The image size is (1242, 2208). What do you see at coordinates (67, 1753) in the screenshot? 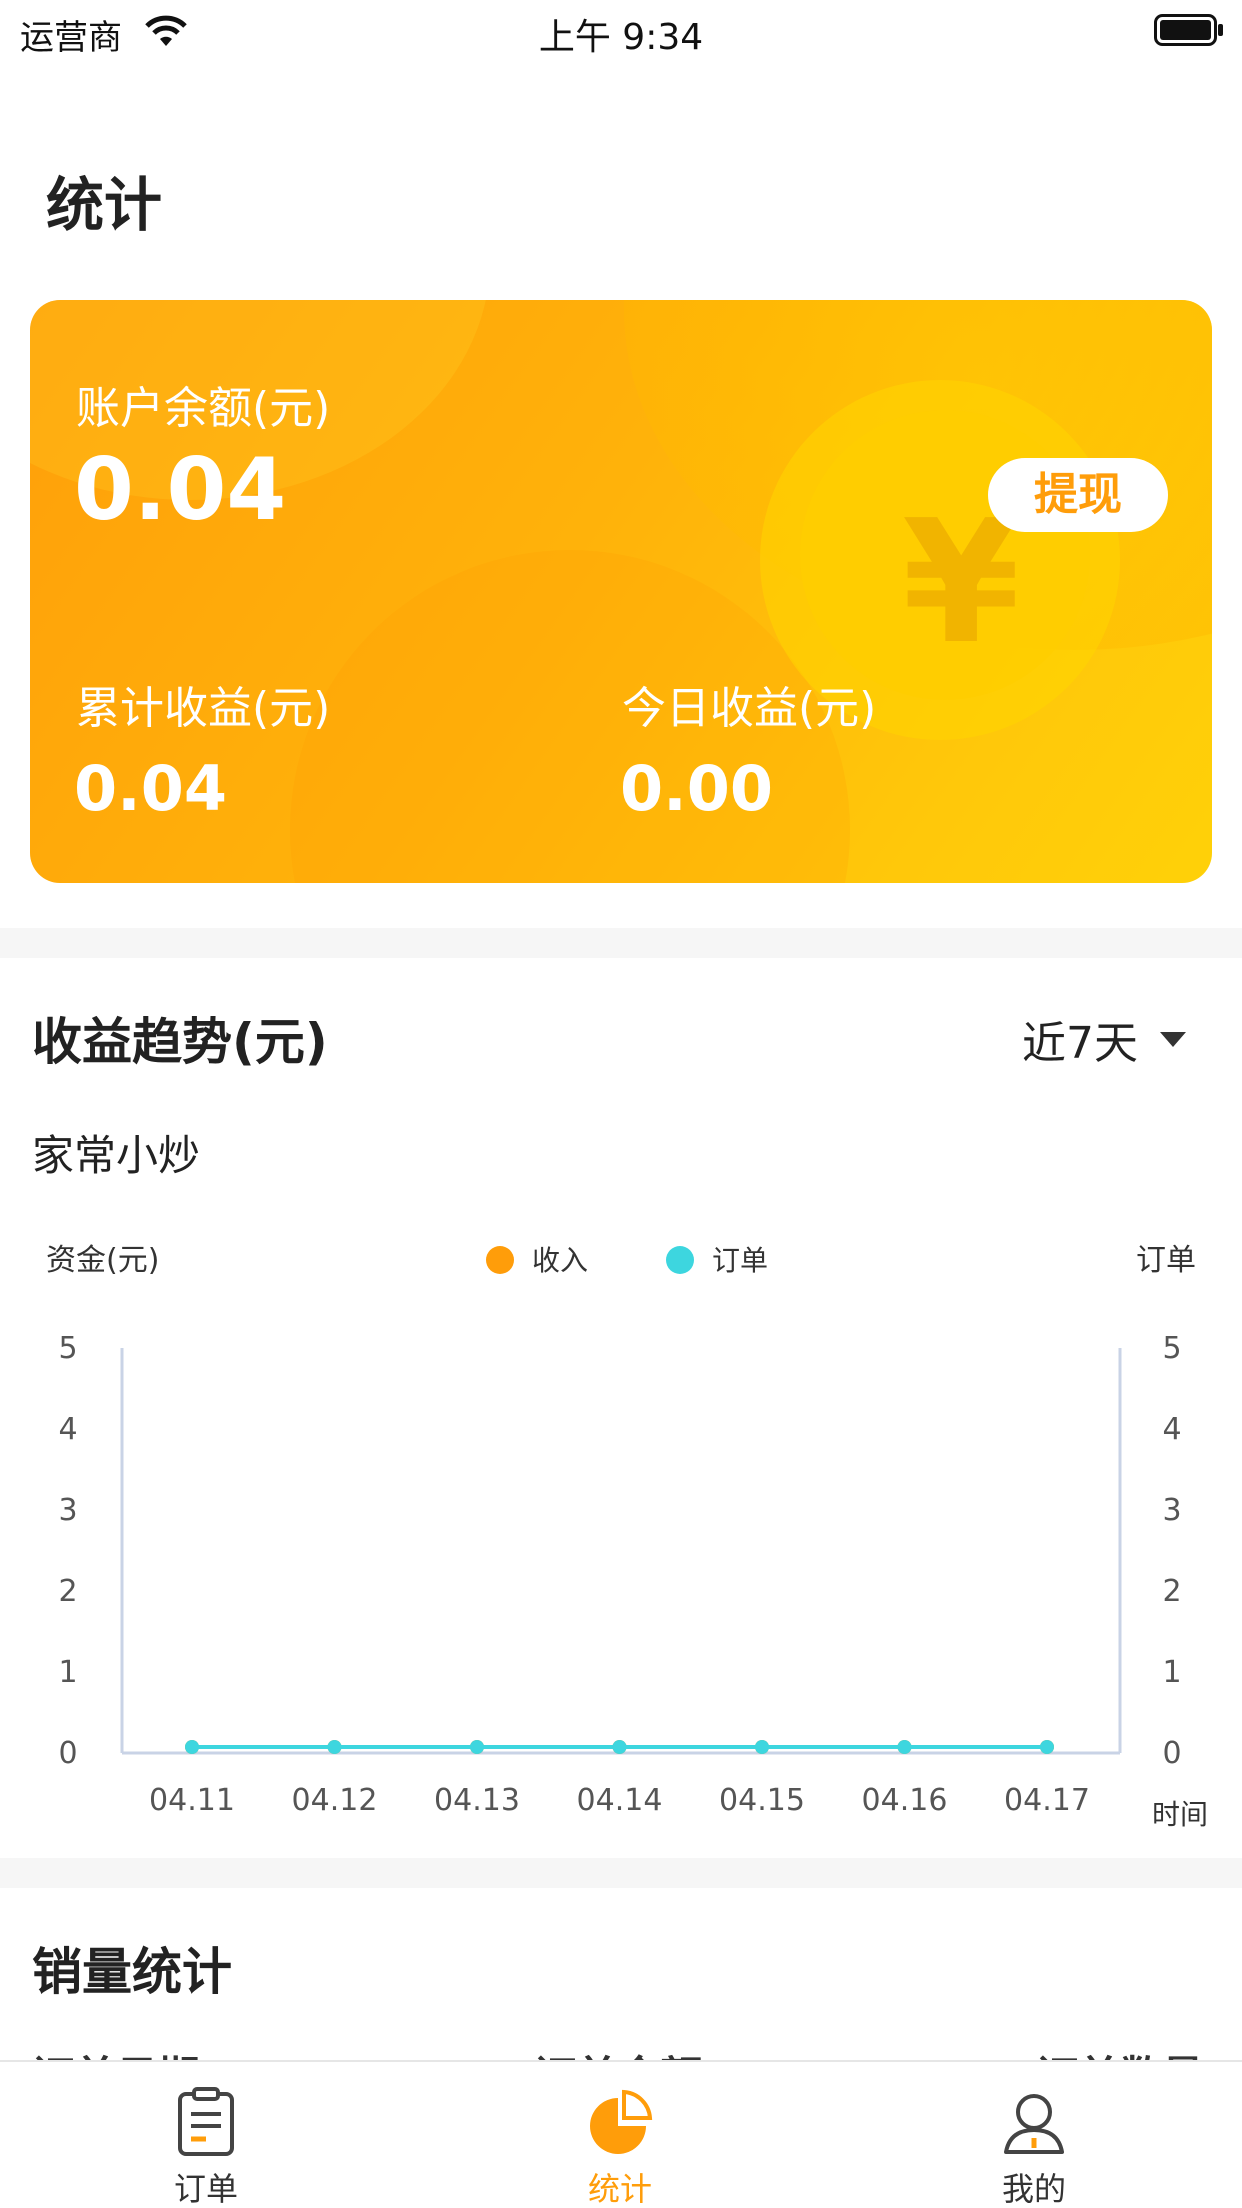
I see `y-tick-label-left: 0` at bounding box center [67, 1753].